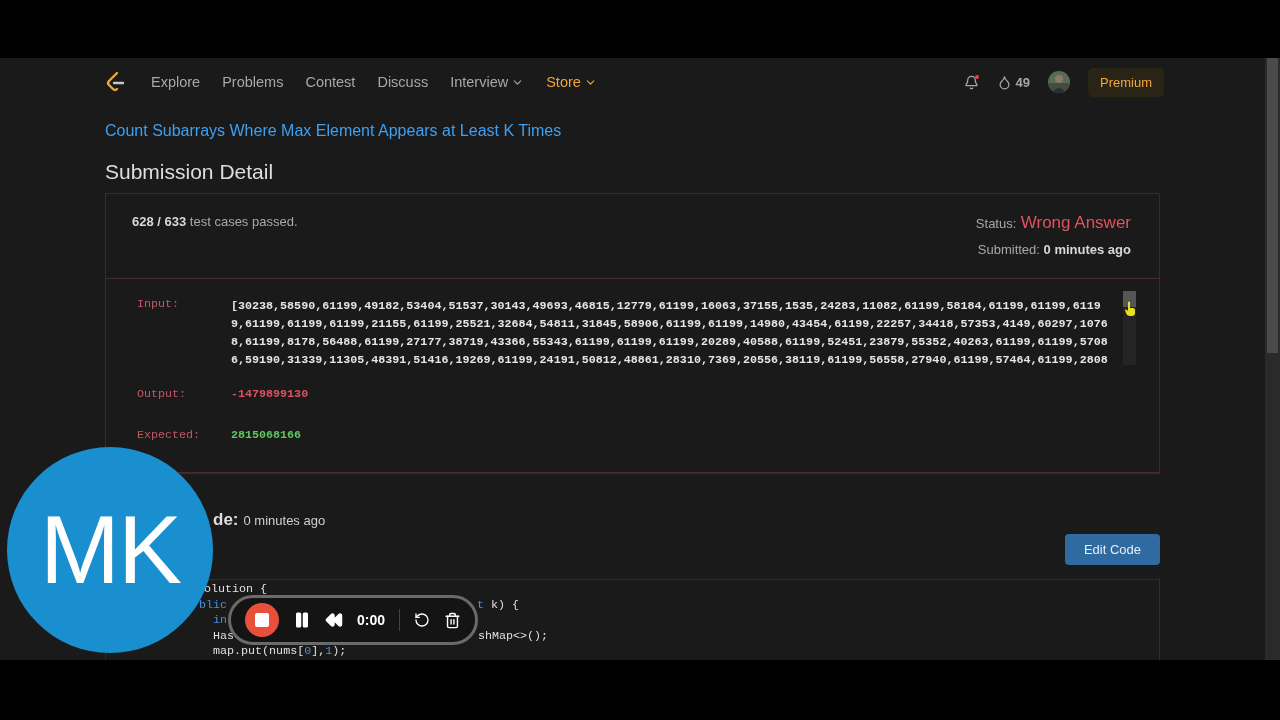 Image resolution: width=1280 pixels, height=720 pixels. What do you see at coordinates (226, 520) in the screenshot?
I see `code-heading: de:` at bounding box center [226, 520].